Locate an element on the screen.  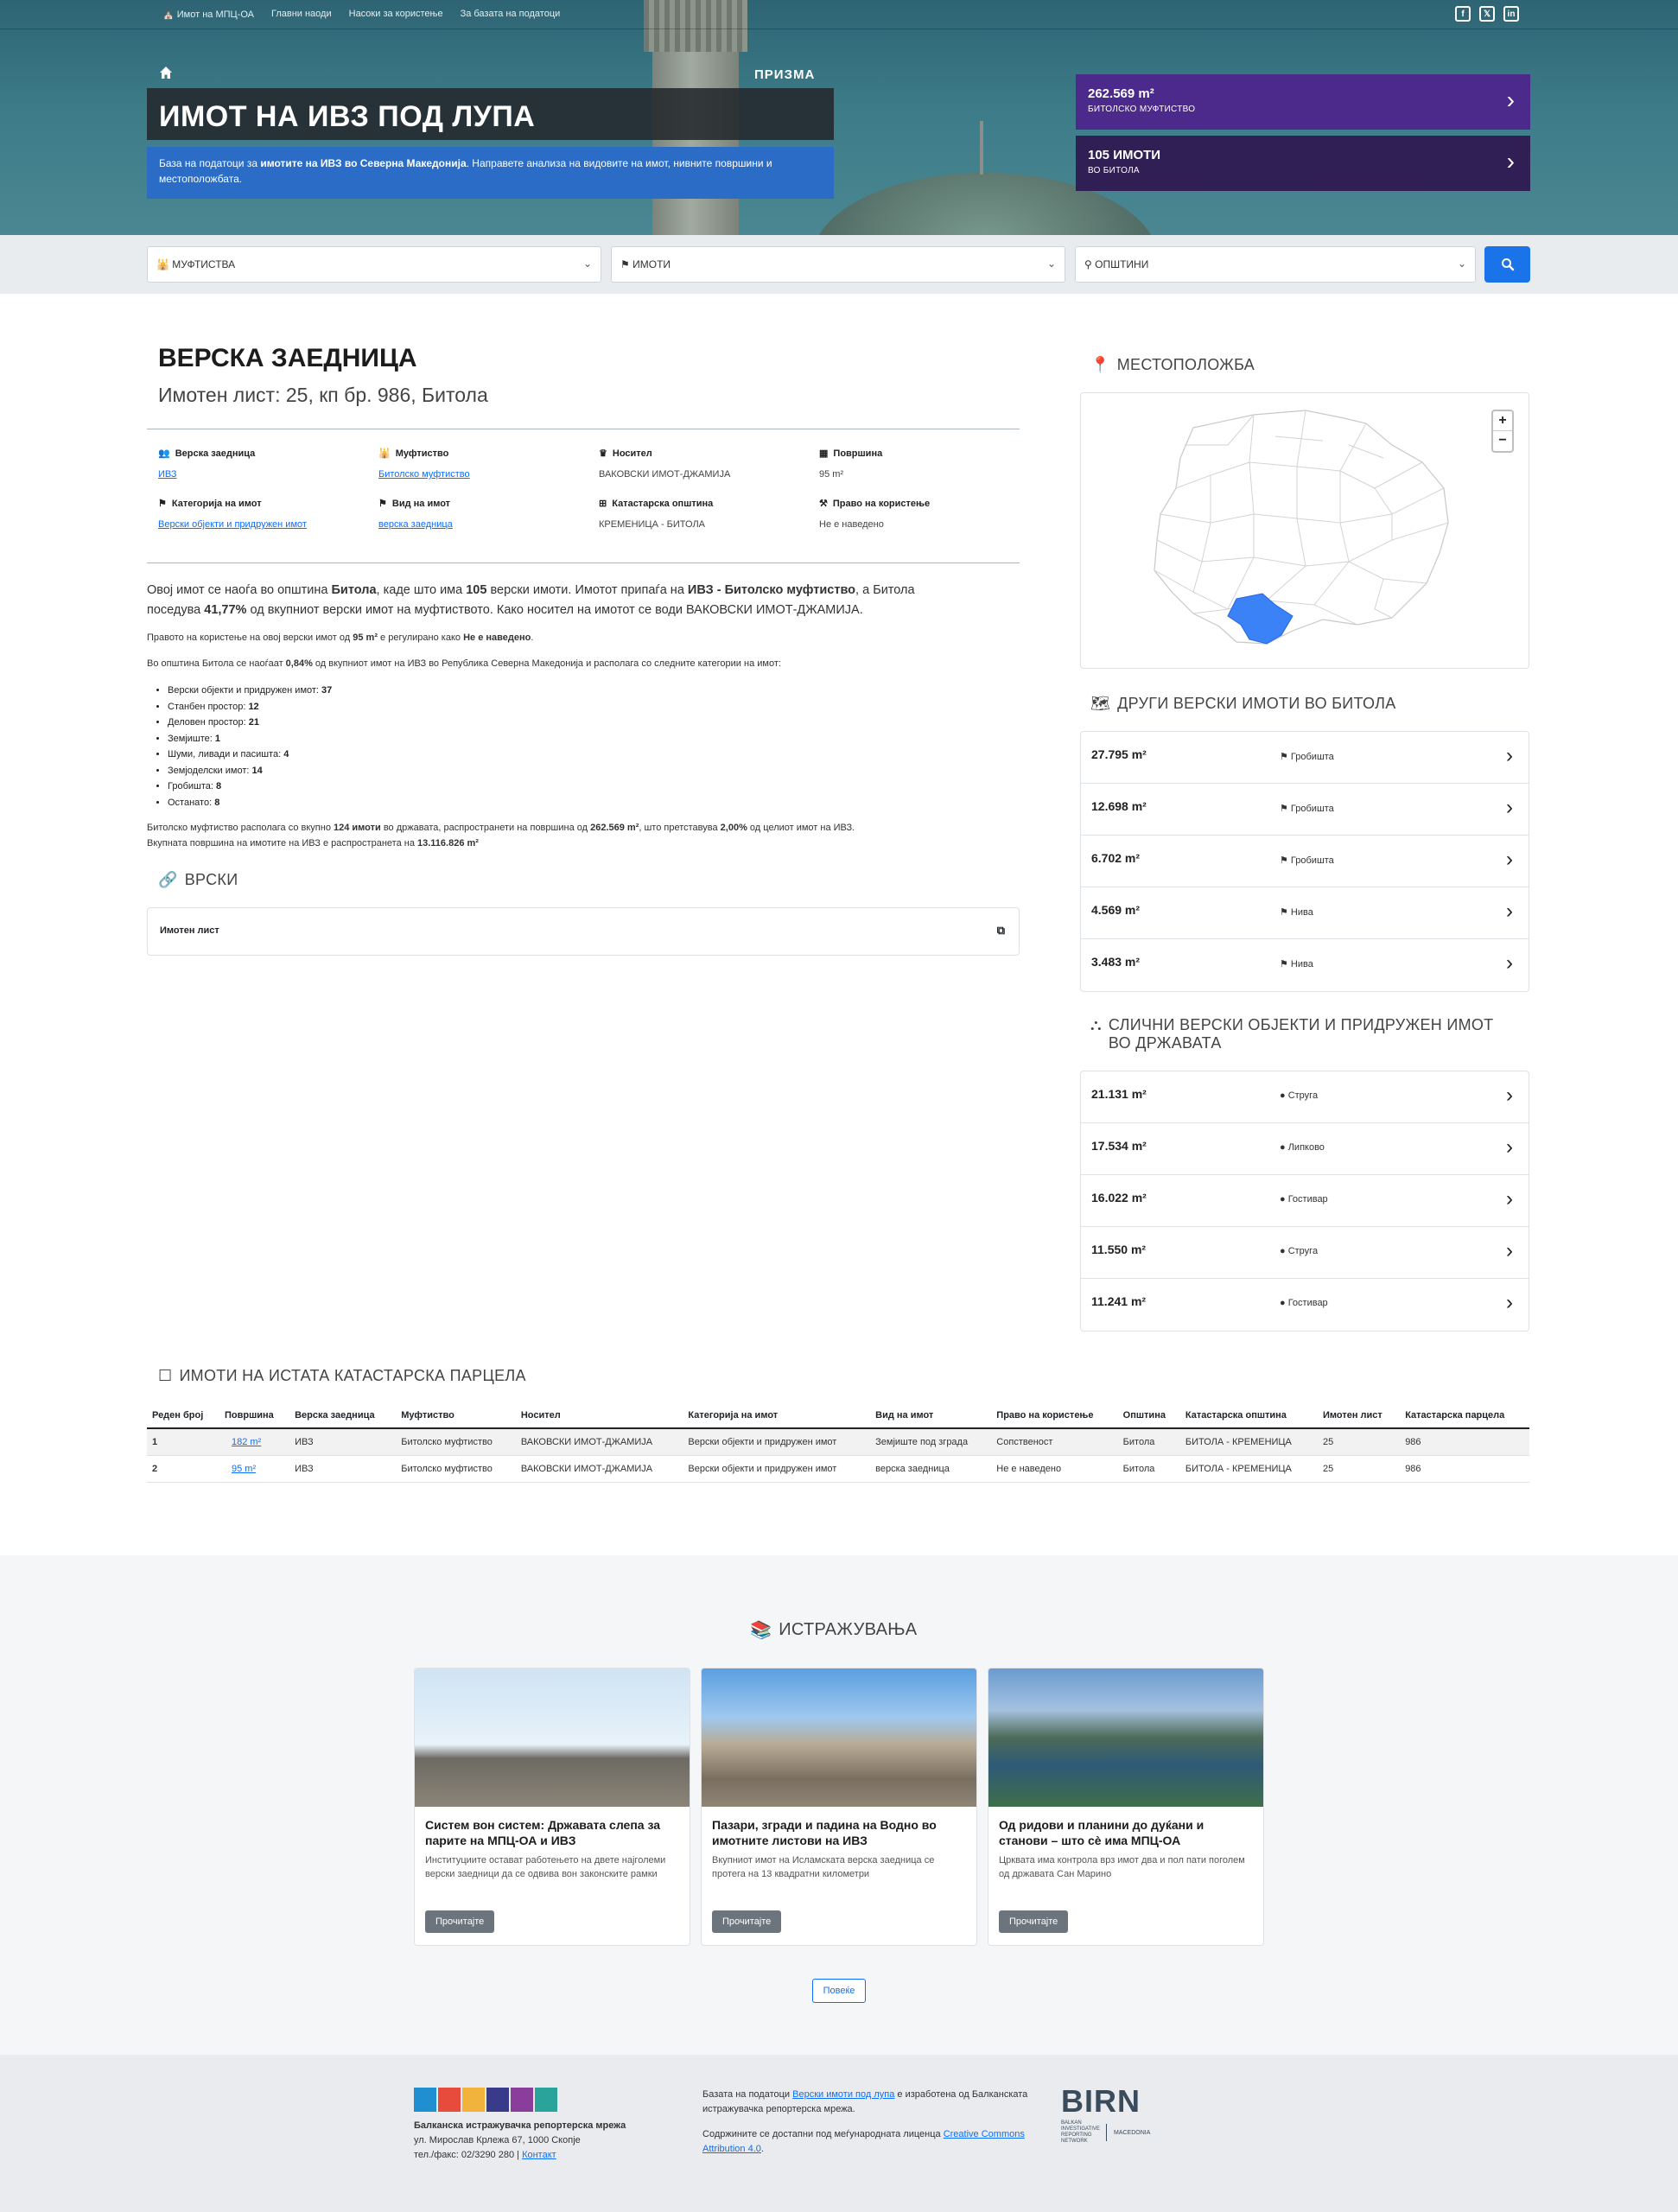
item-place: ● Гостивар is located at coordinates (1304, 1199).